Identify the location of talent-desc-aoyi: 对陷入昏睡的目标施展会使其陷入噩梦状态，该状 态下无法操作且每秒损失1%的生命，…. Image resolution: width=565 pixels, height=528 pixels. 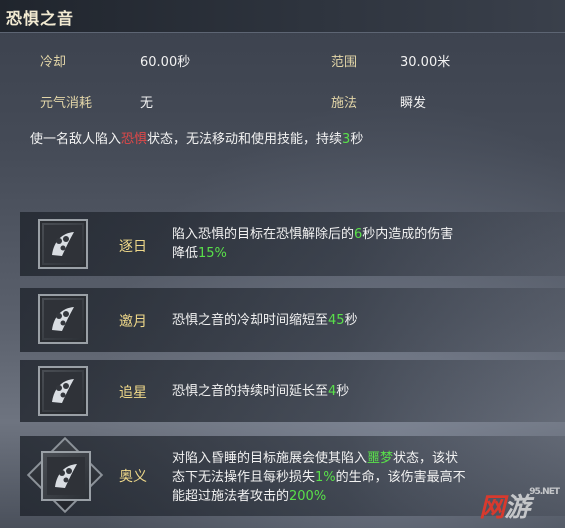
(319, 477).